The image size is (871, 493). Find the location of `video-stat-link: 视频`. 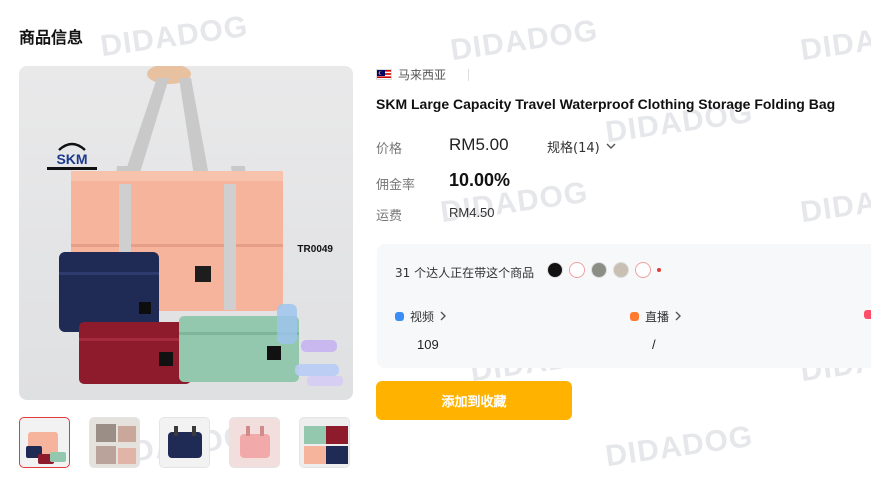

video-stat-link: 视频 is located at coordinates (421, 316).